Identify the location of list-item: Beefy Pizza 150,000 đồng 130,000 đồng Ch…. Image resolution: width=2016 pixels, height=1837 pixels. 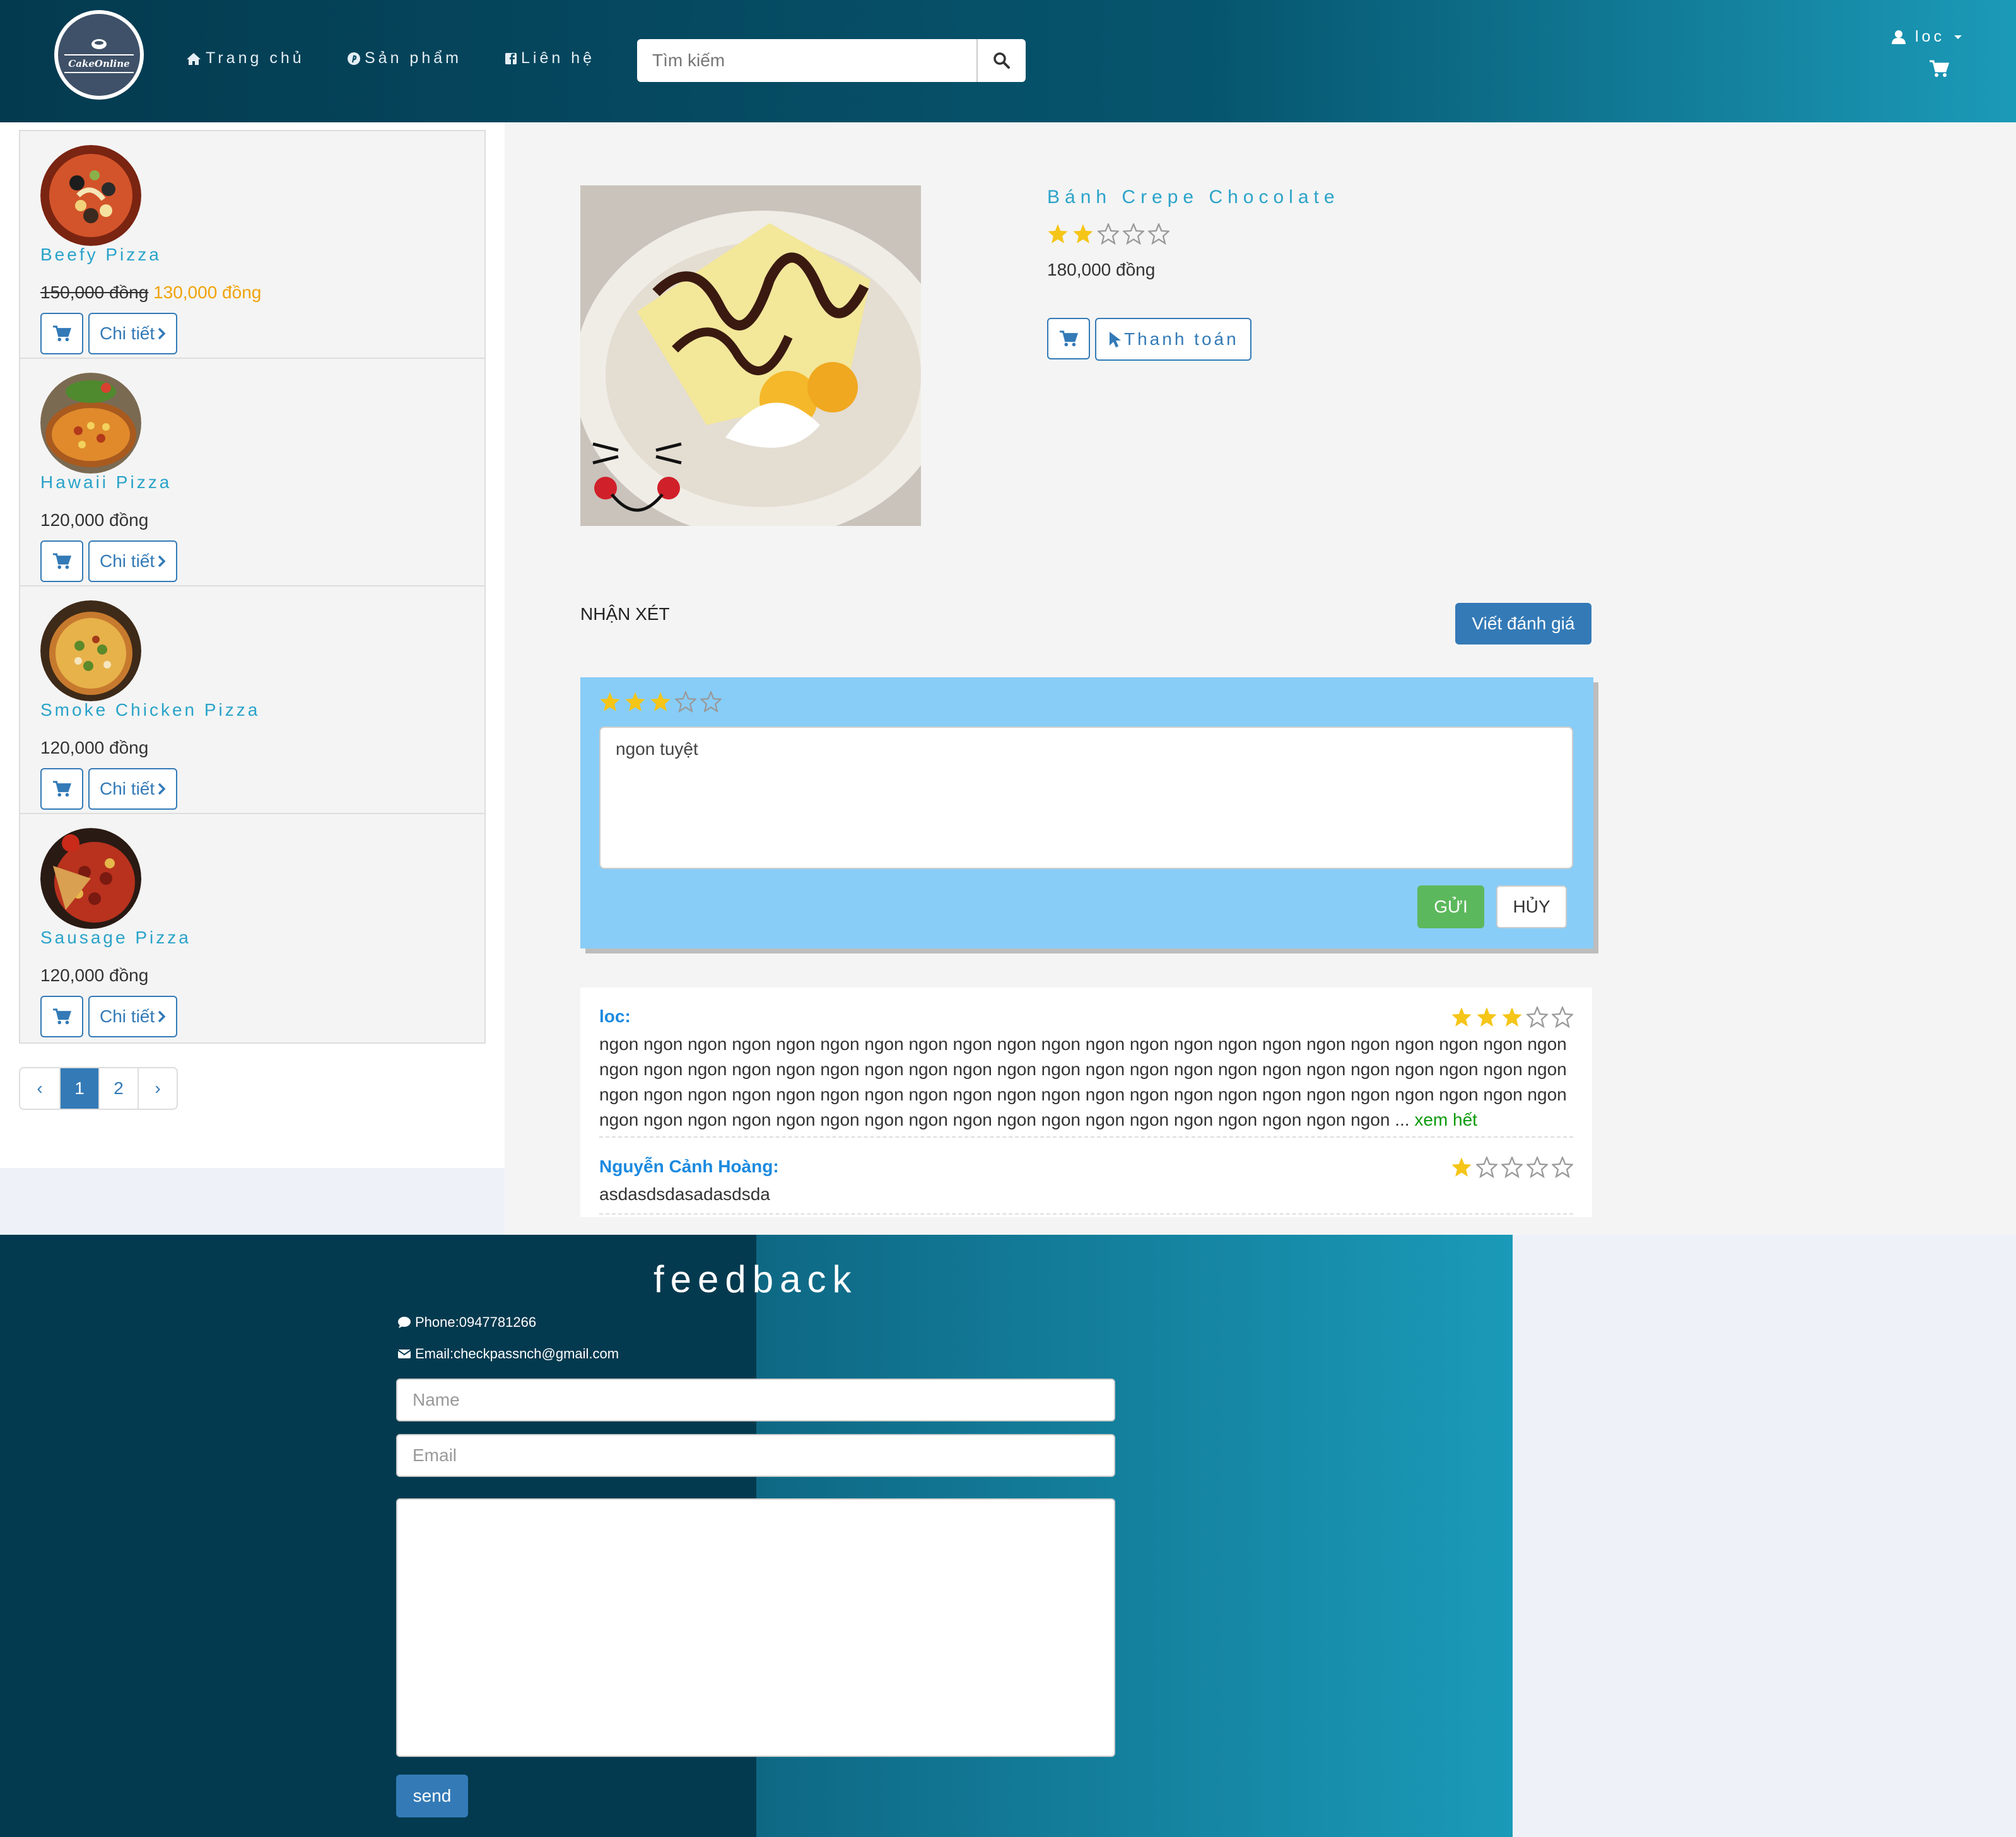
(252, 245).